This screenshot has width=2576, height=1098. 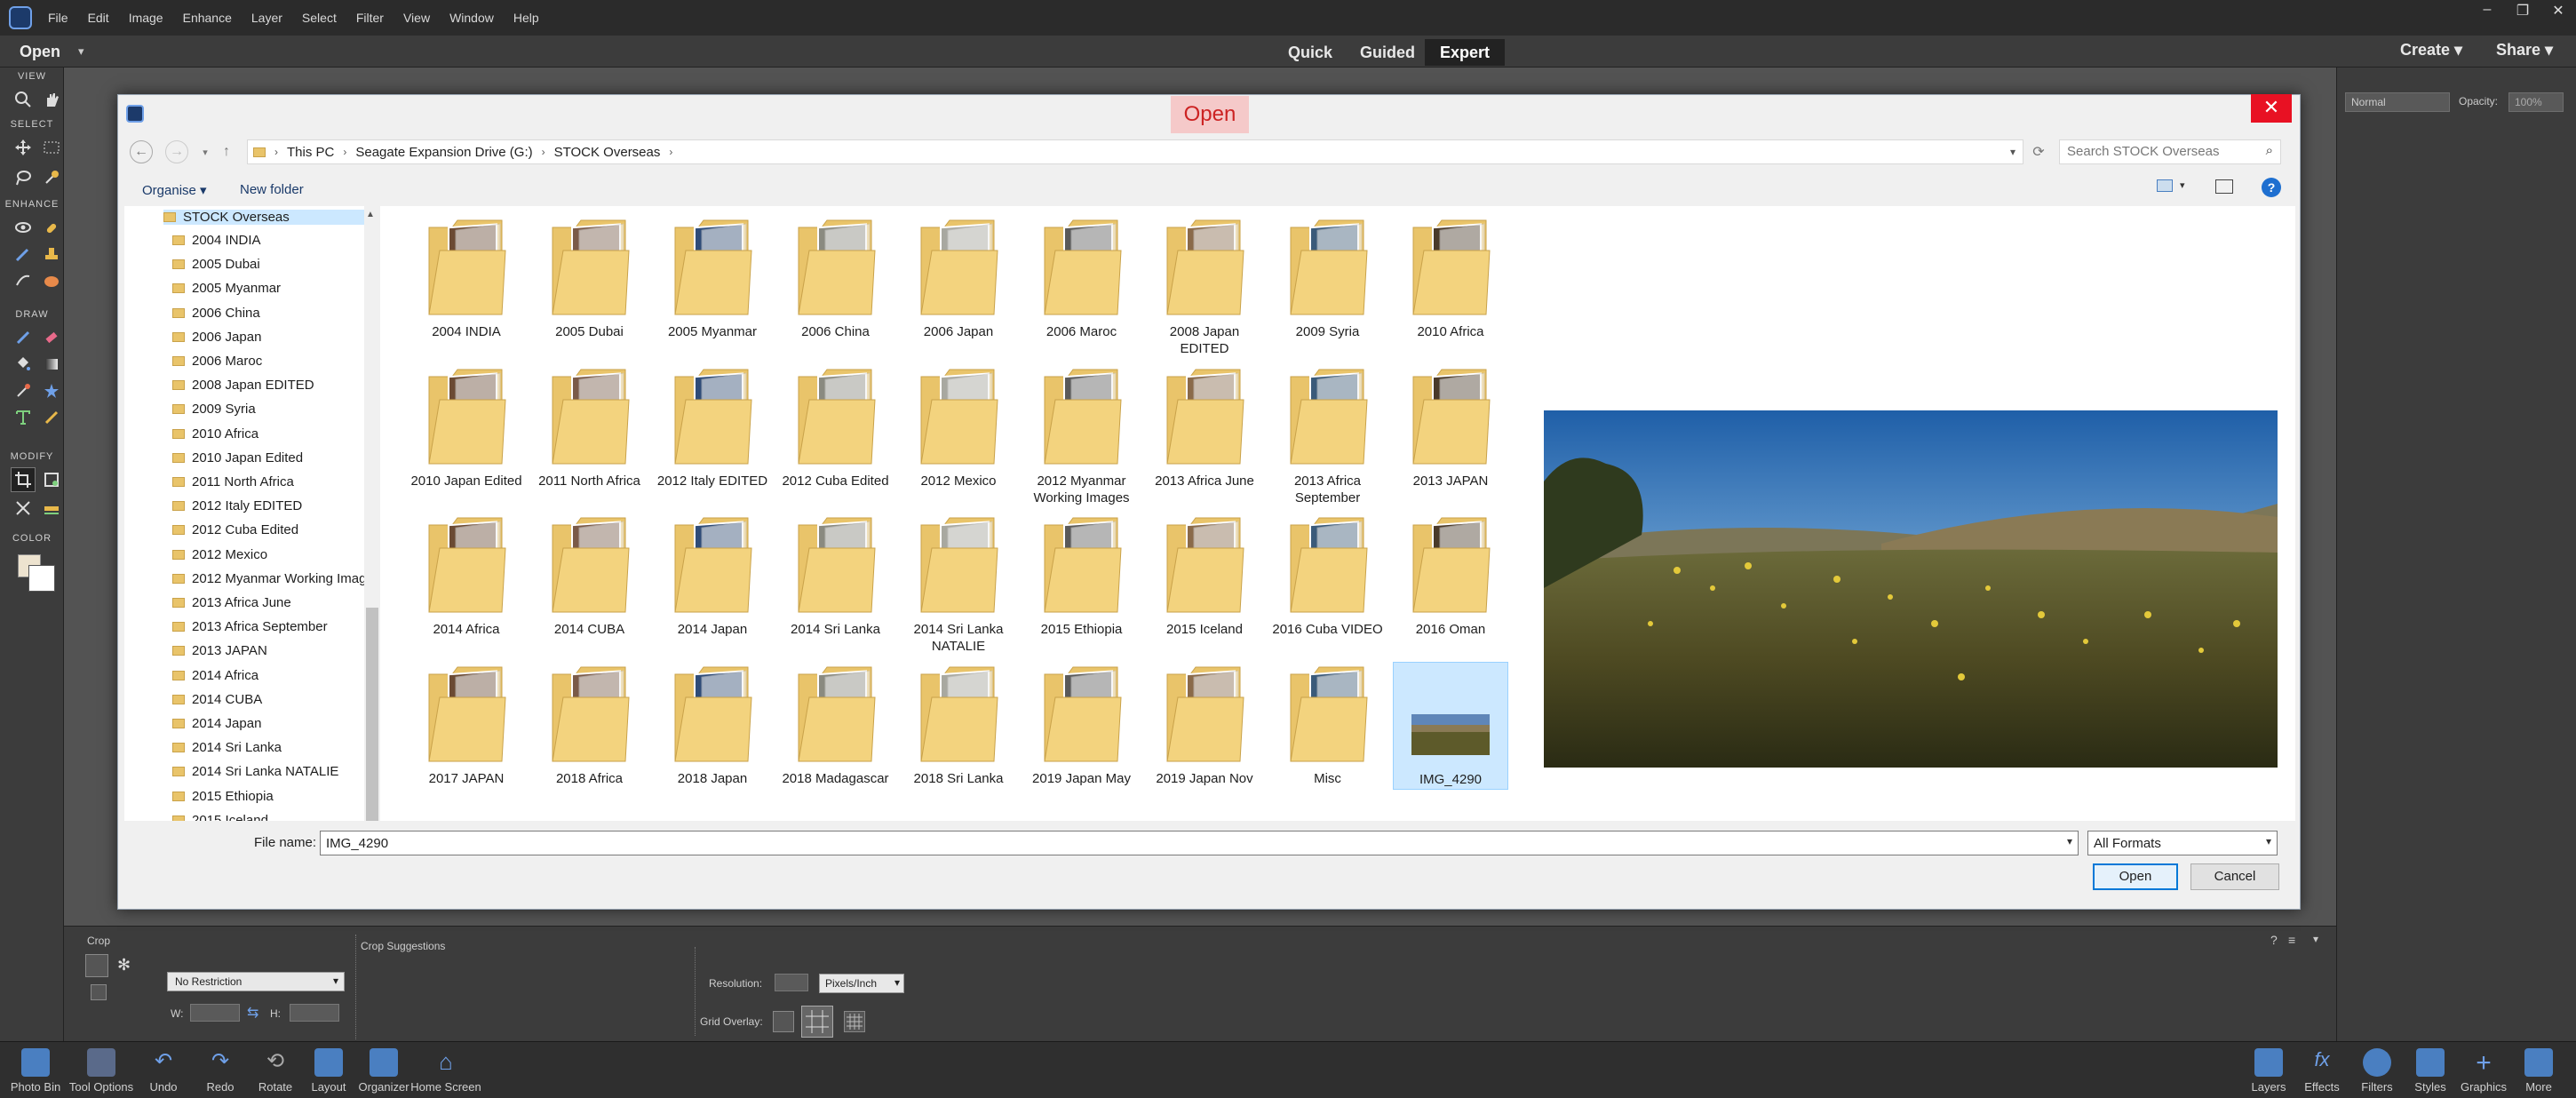 What do you see at coordinates (2271, 187) in the screenshot?
I see `help-icon: ?` at bounding box center [2271, 187].